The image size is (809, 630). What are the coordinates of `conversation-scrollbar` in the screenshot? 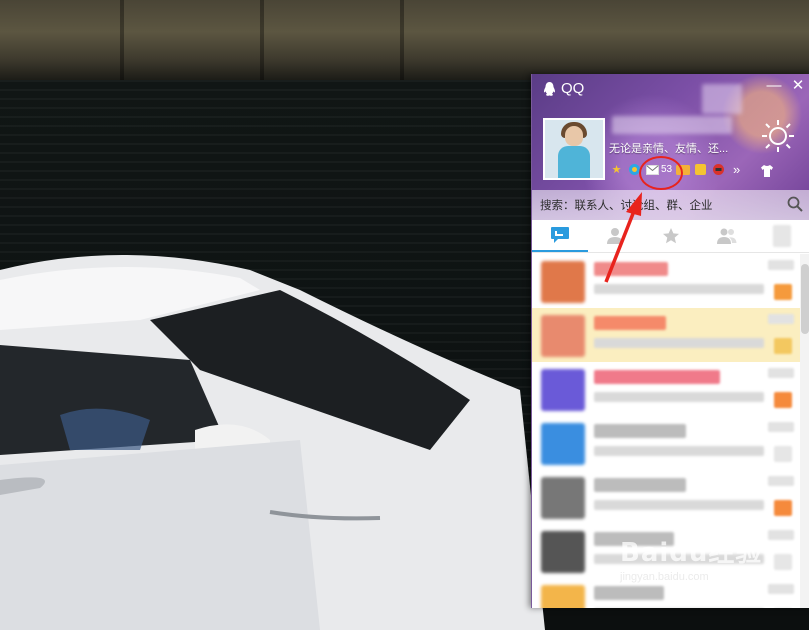 It's located at (804, 431).